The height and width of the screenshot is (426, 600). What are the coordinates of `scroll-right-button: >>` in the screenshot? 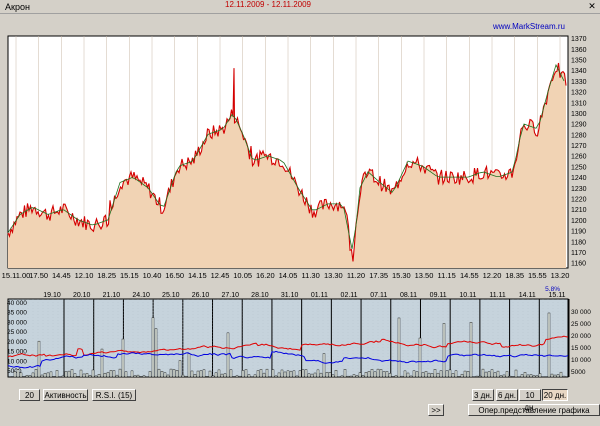 It's located at (436, 410).